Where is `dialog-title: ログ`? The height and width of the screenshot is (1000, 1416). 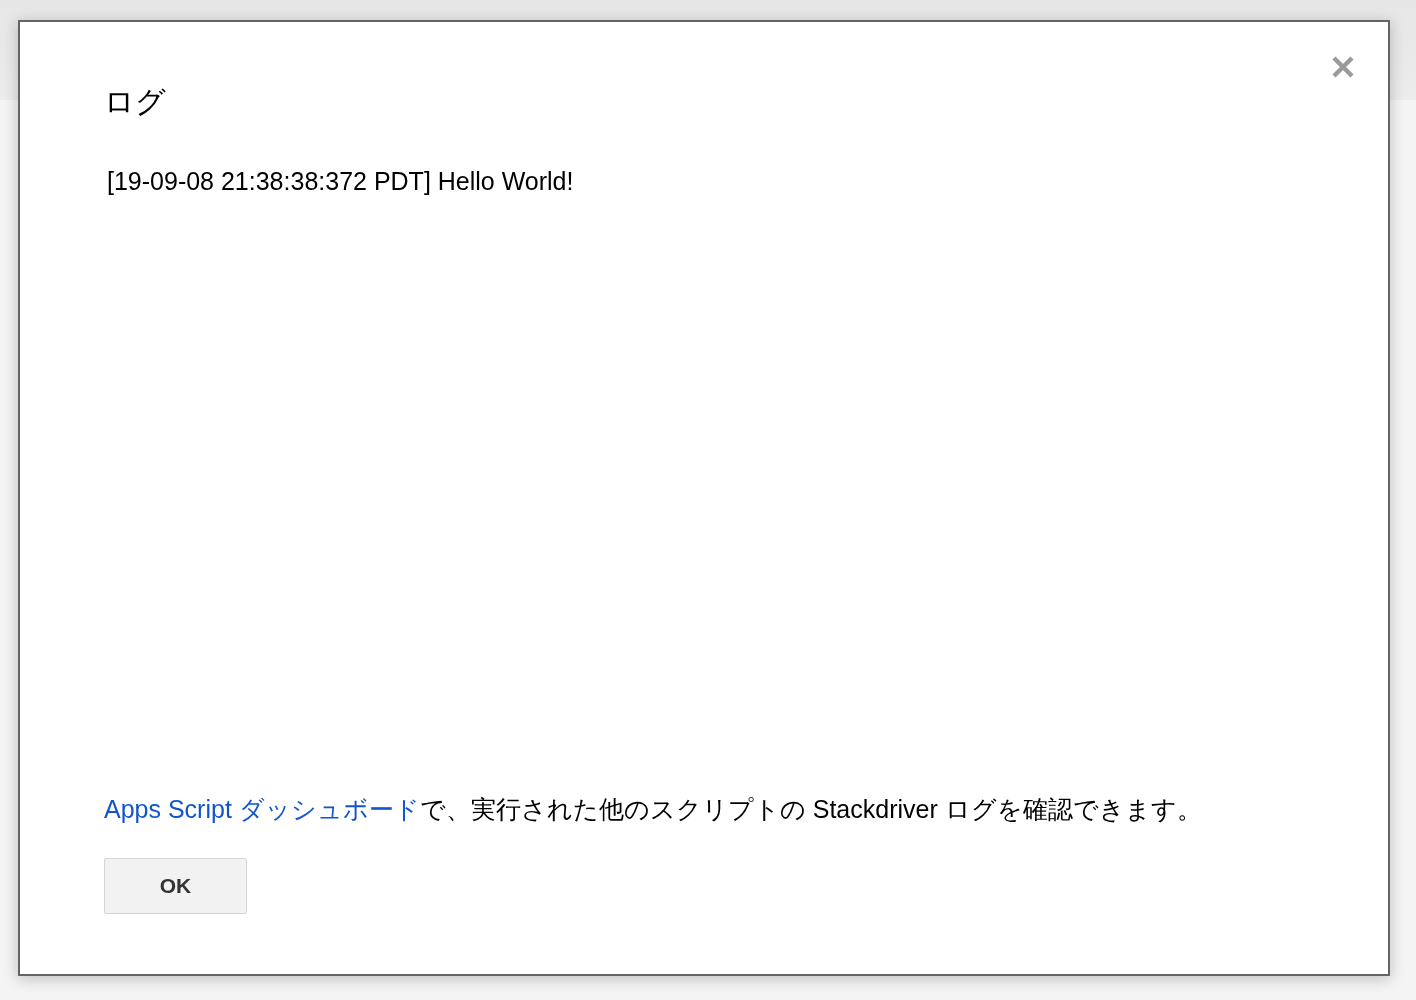
dialog-title: ログ is located at coordinates (135, 102).